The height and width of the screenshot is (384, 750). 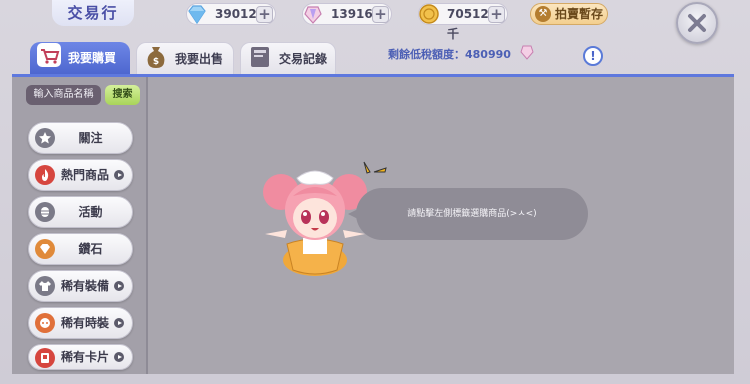 I want to click on sidebar-item-rare-equipment: 稀有裝備, so click(x=80, y=286).